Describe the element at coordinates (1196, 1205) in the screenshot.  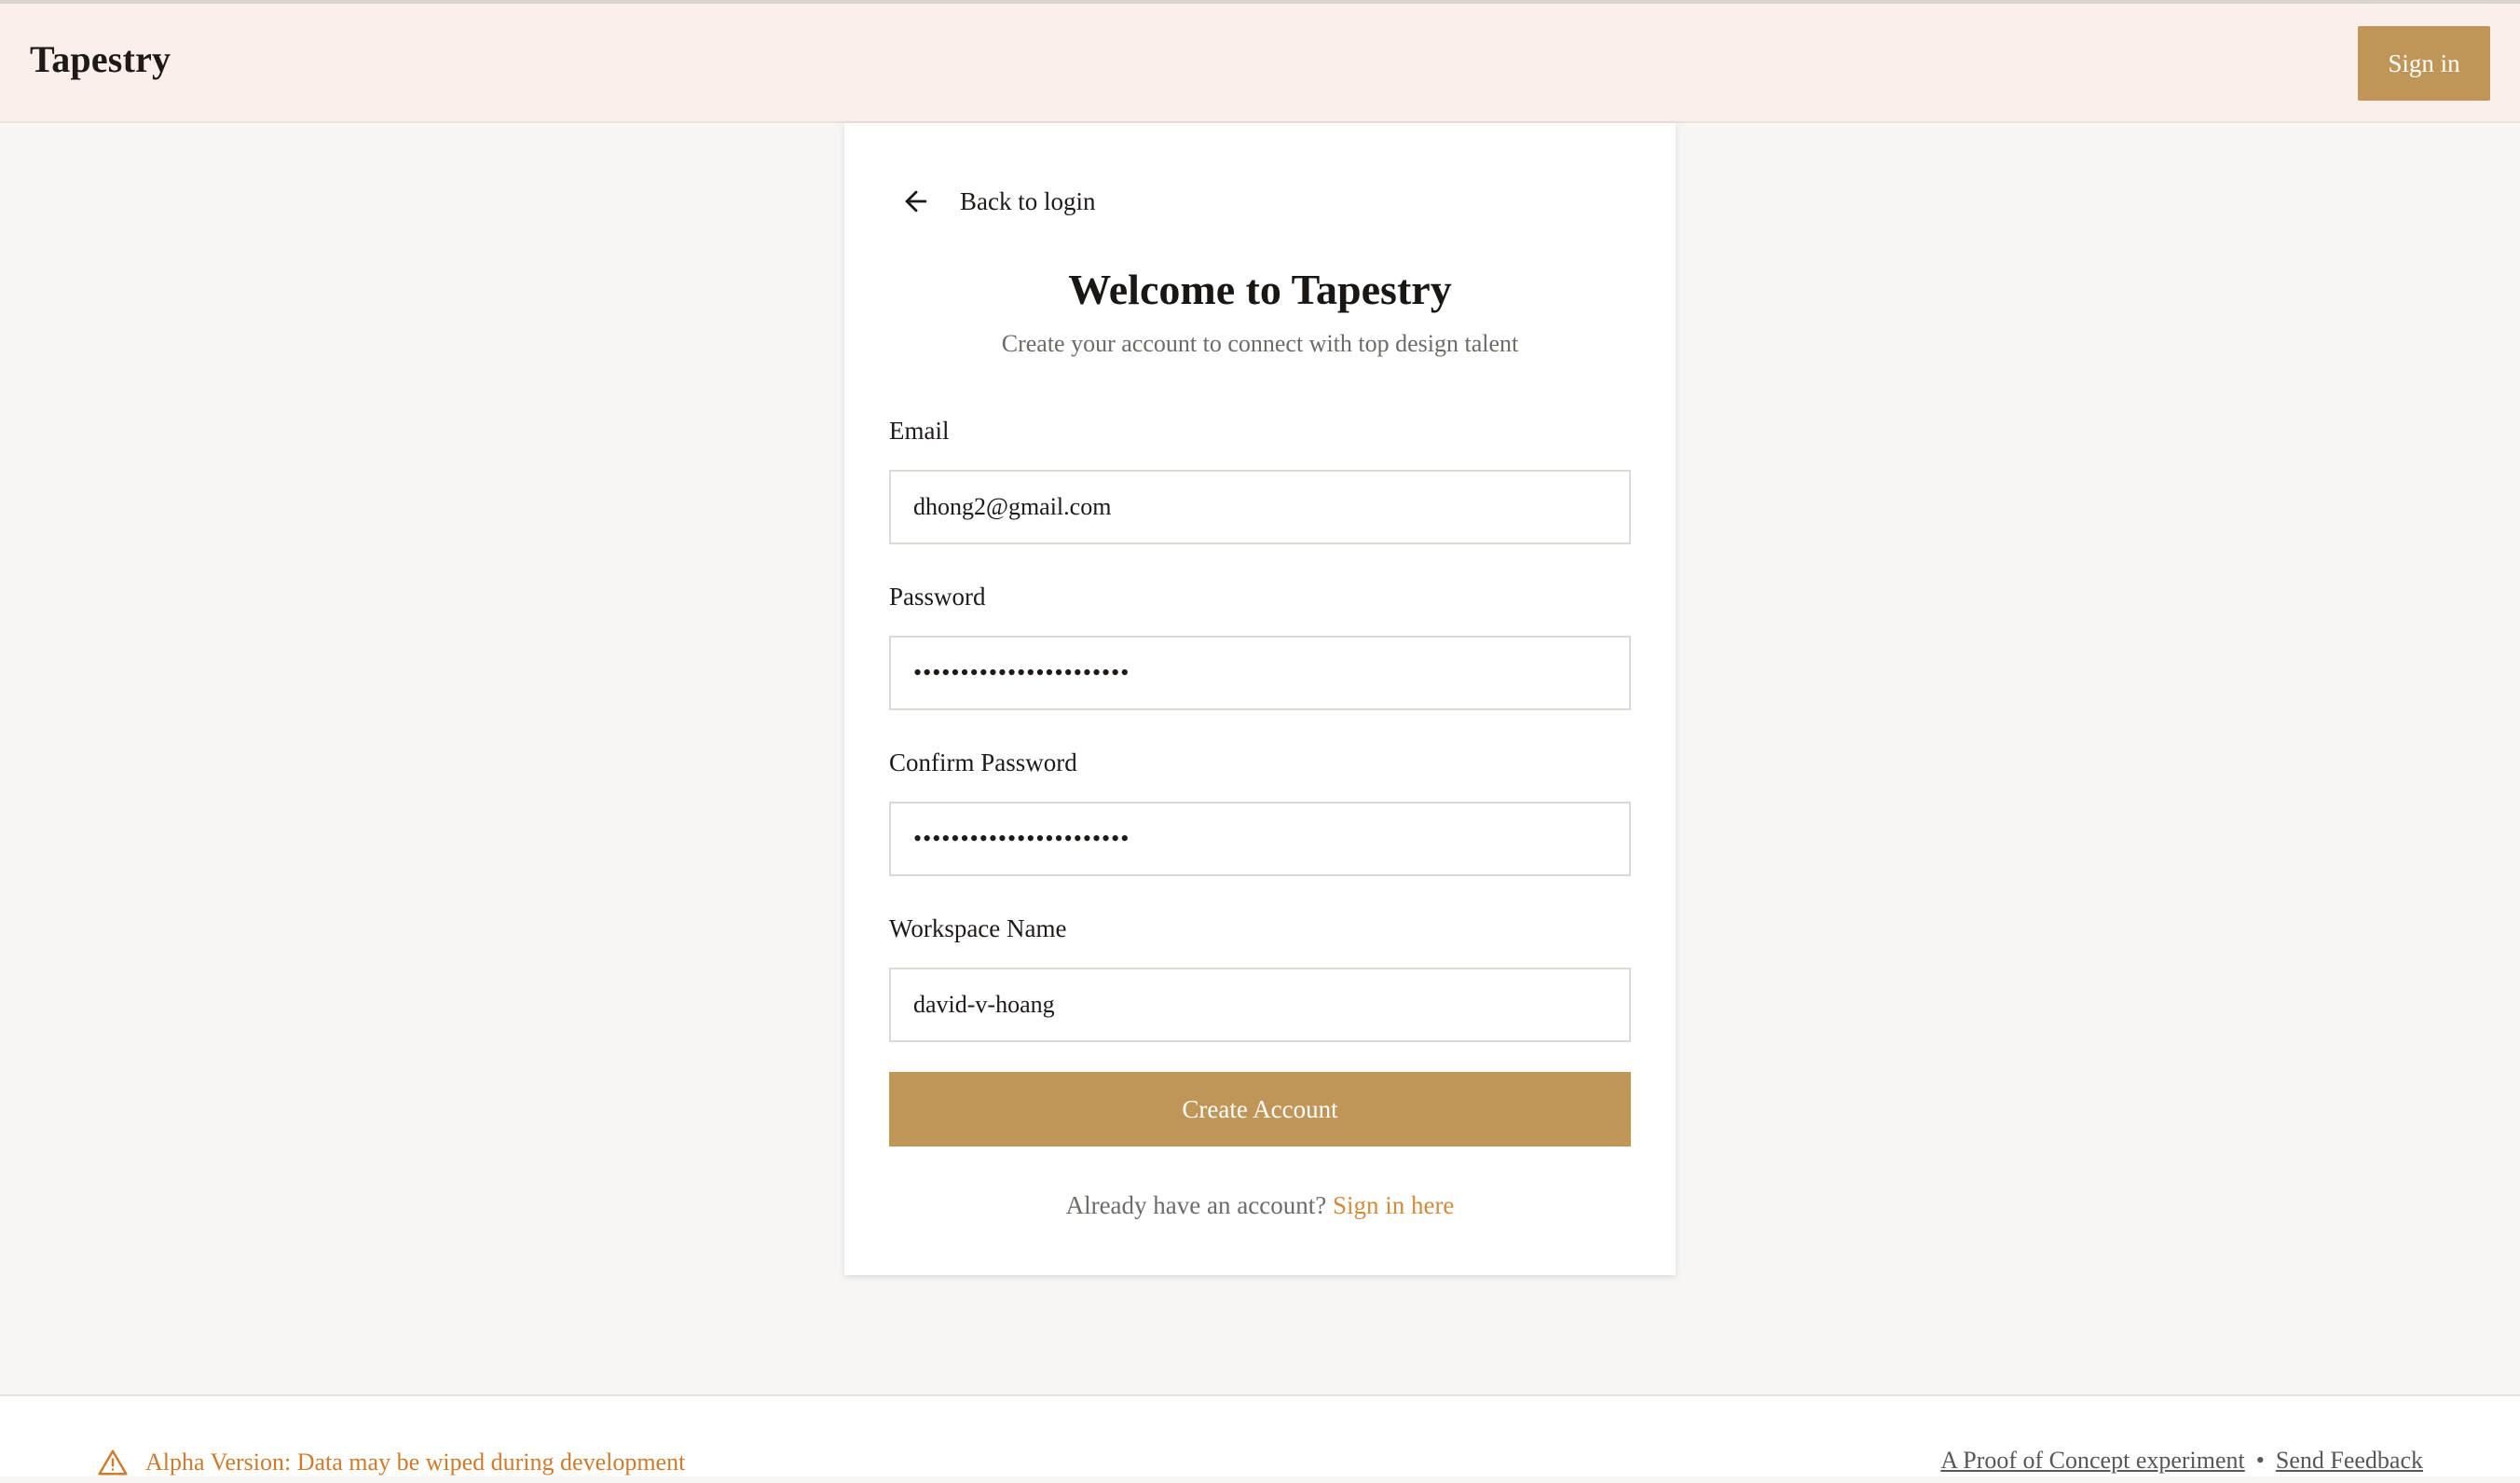
I see `already-have-account-text: Already have an account?` at that location.